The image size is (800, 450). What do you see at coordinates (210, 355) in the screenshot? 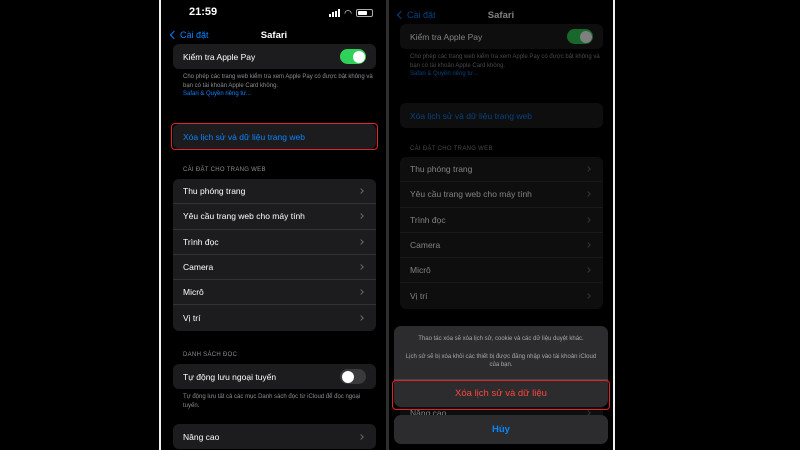
I see `reading-list-header: DANH SÁCH ĐỌC` at bounding box center [210, 355].